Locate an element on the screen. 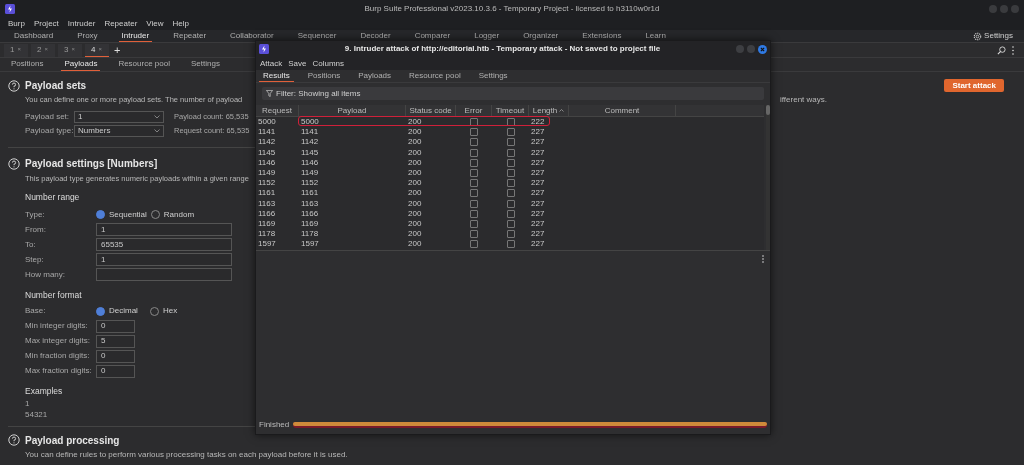  radio-label: Hex is located at coordinates (170, 311).